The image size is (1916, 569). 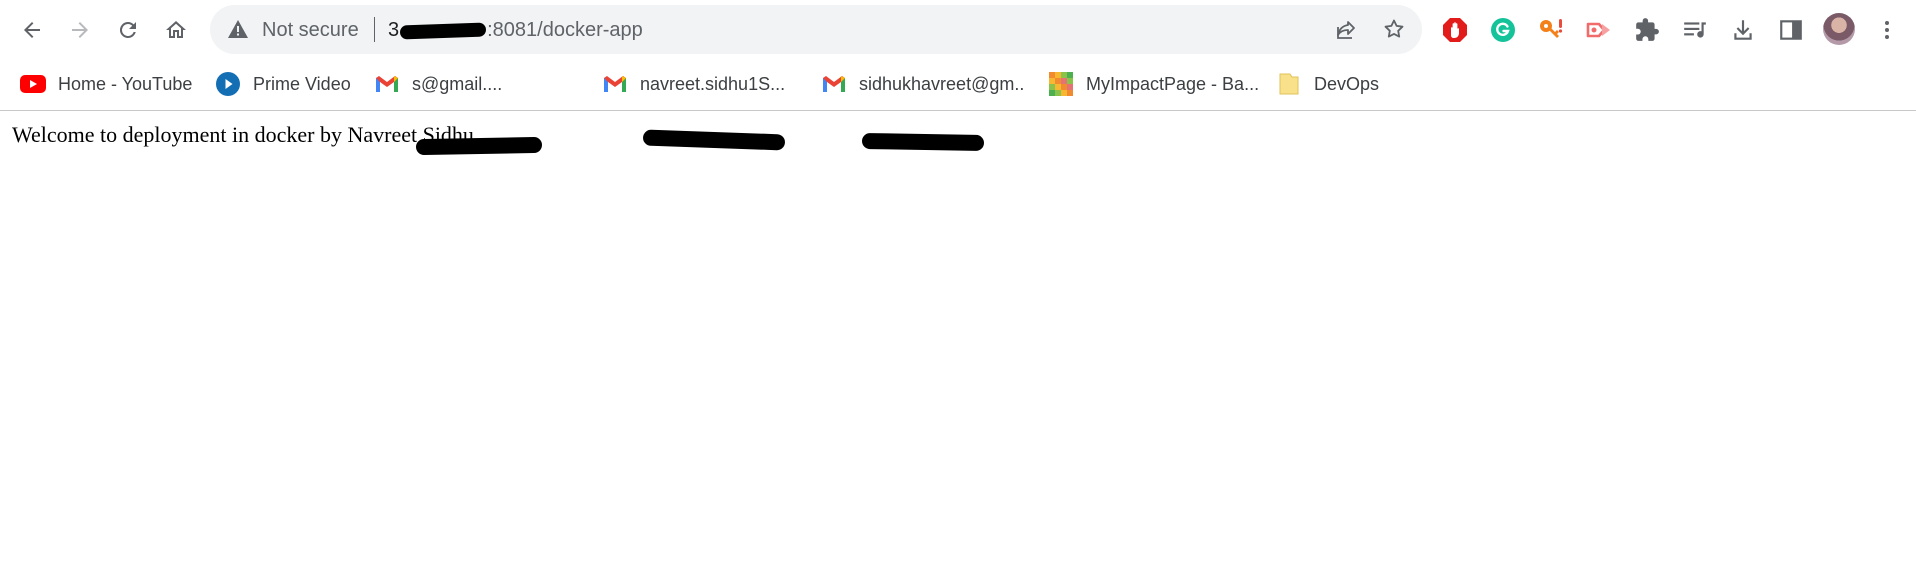 I want to click on bookmark-youtube: Home - YouTube, so click(x=106, y=84).